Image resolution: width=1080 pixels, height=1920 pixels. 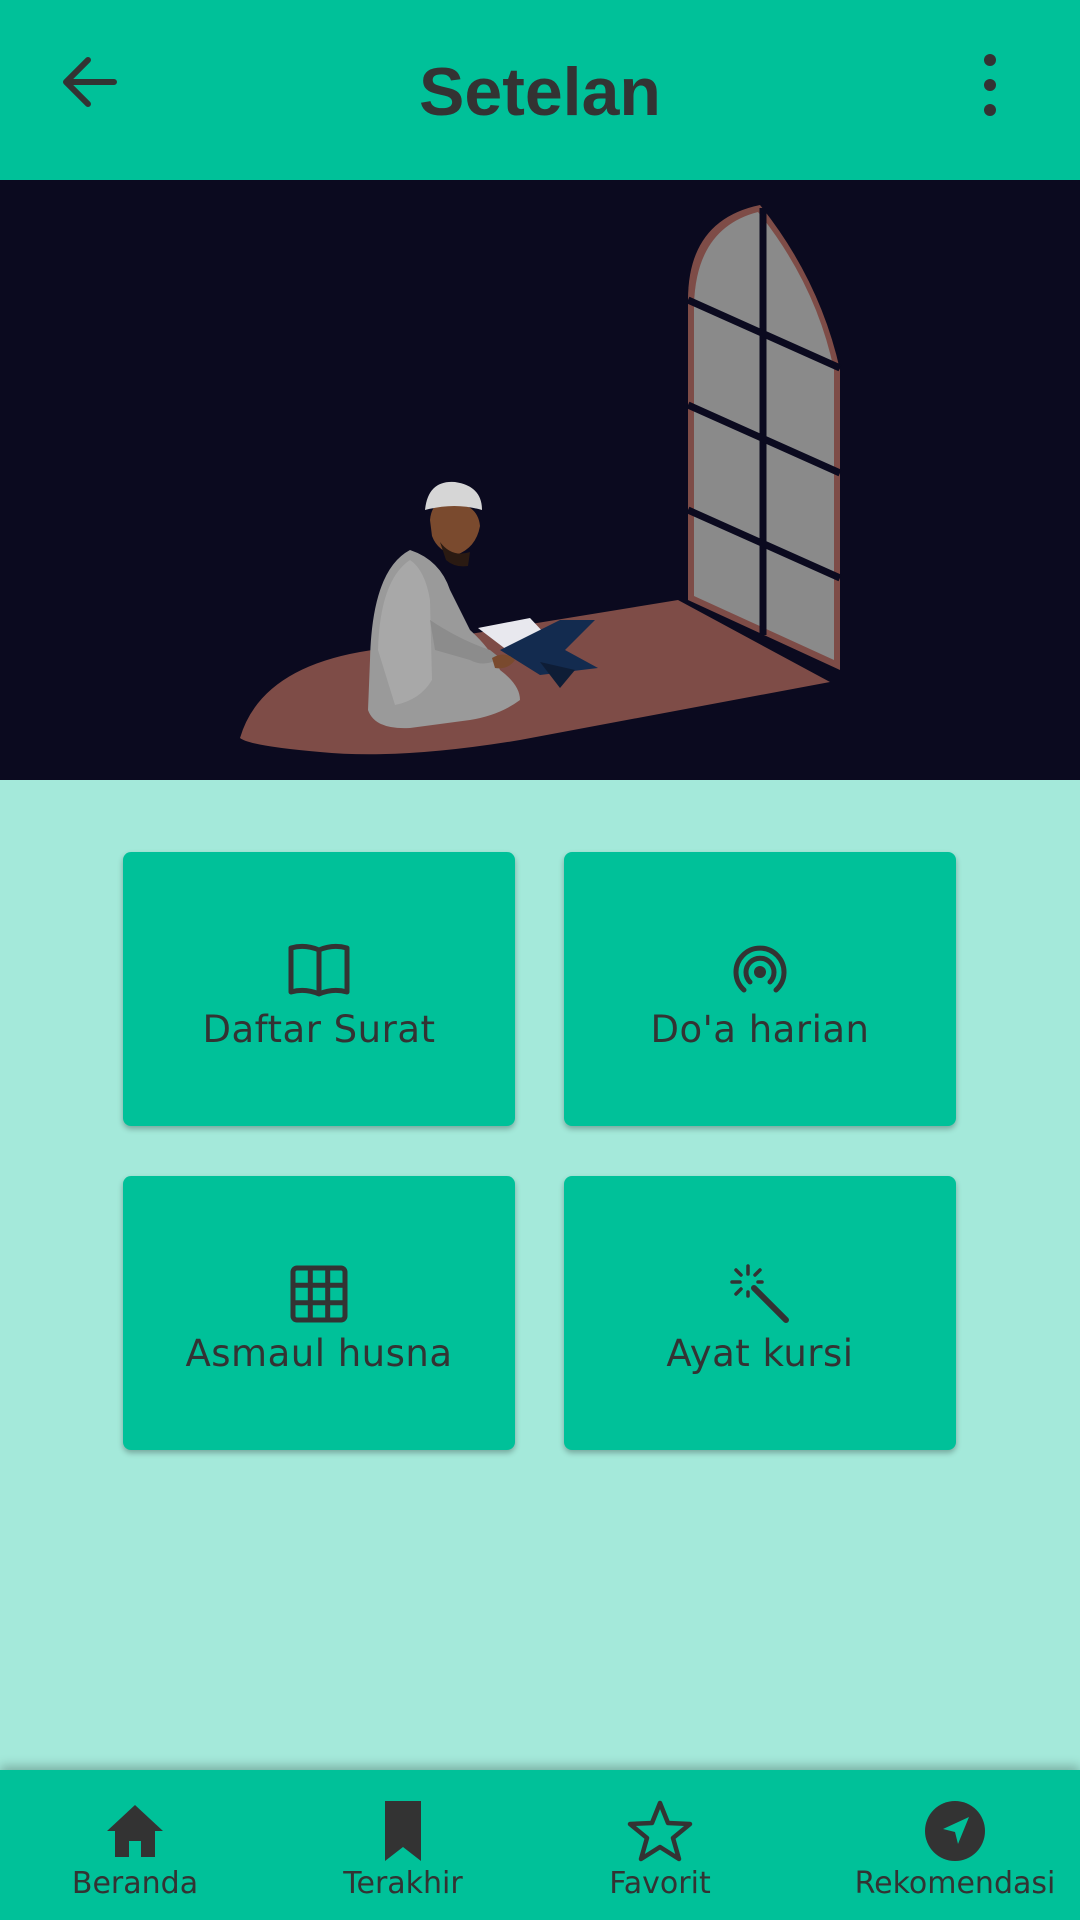 I want to click on nav-item-terakhir: Terakhir, so click(x=403, y=1845).